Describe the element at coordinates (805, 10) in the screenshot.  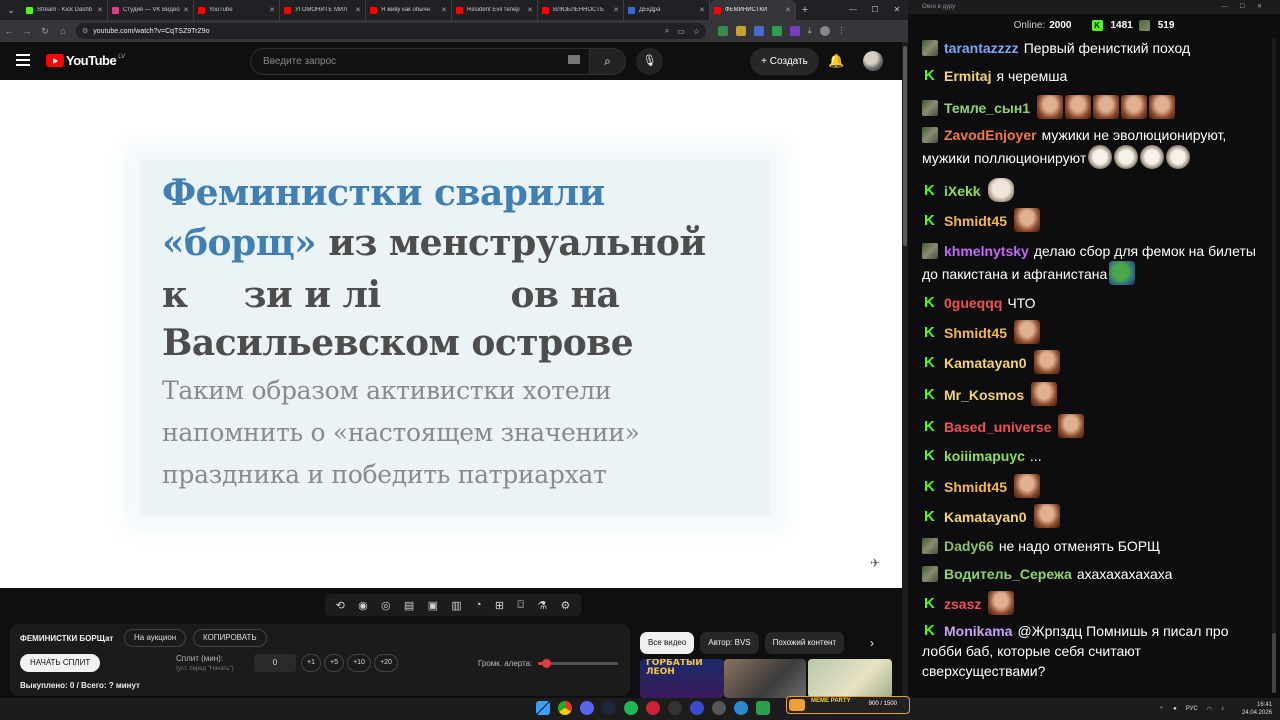
I see `new-tab-button: +` at that location.